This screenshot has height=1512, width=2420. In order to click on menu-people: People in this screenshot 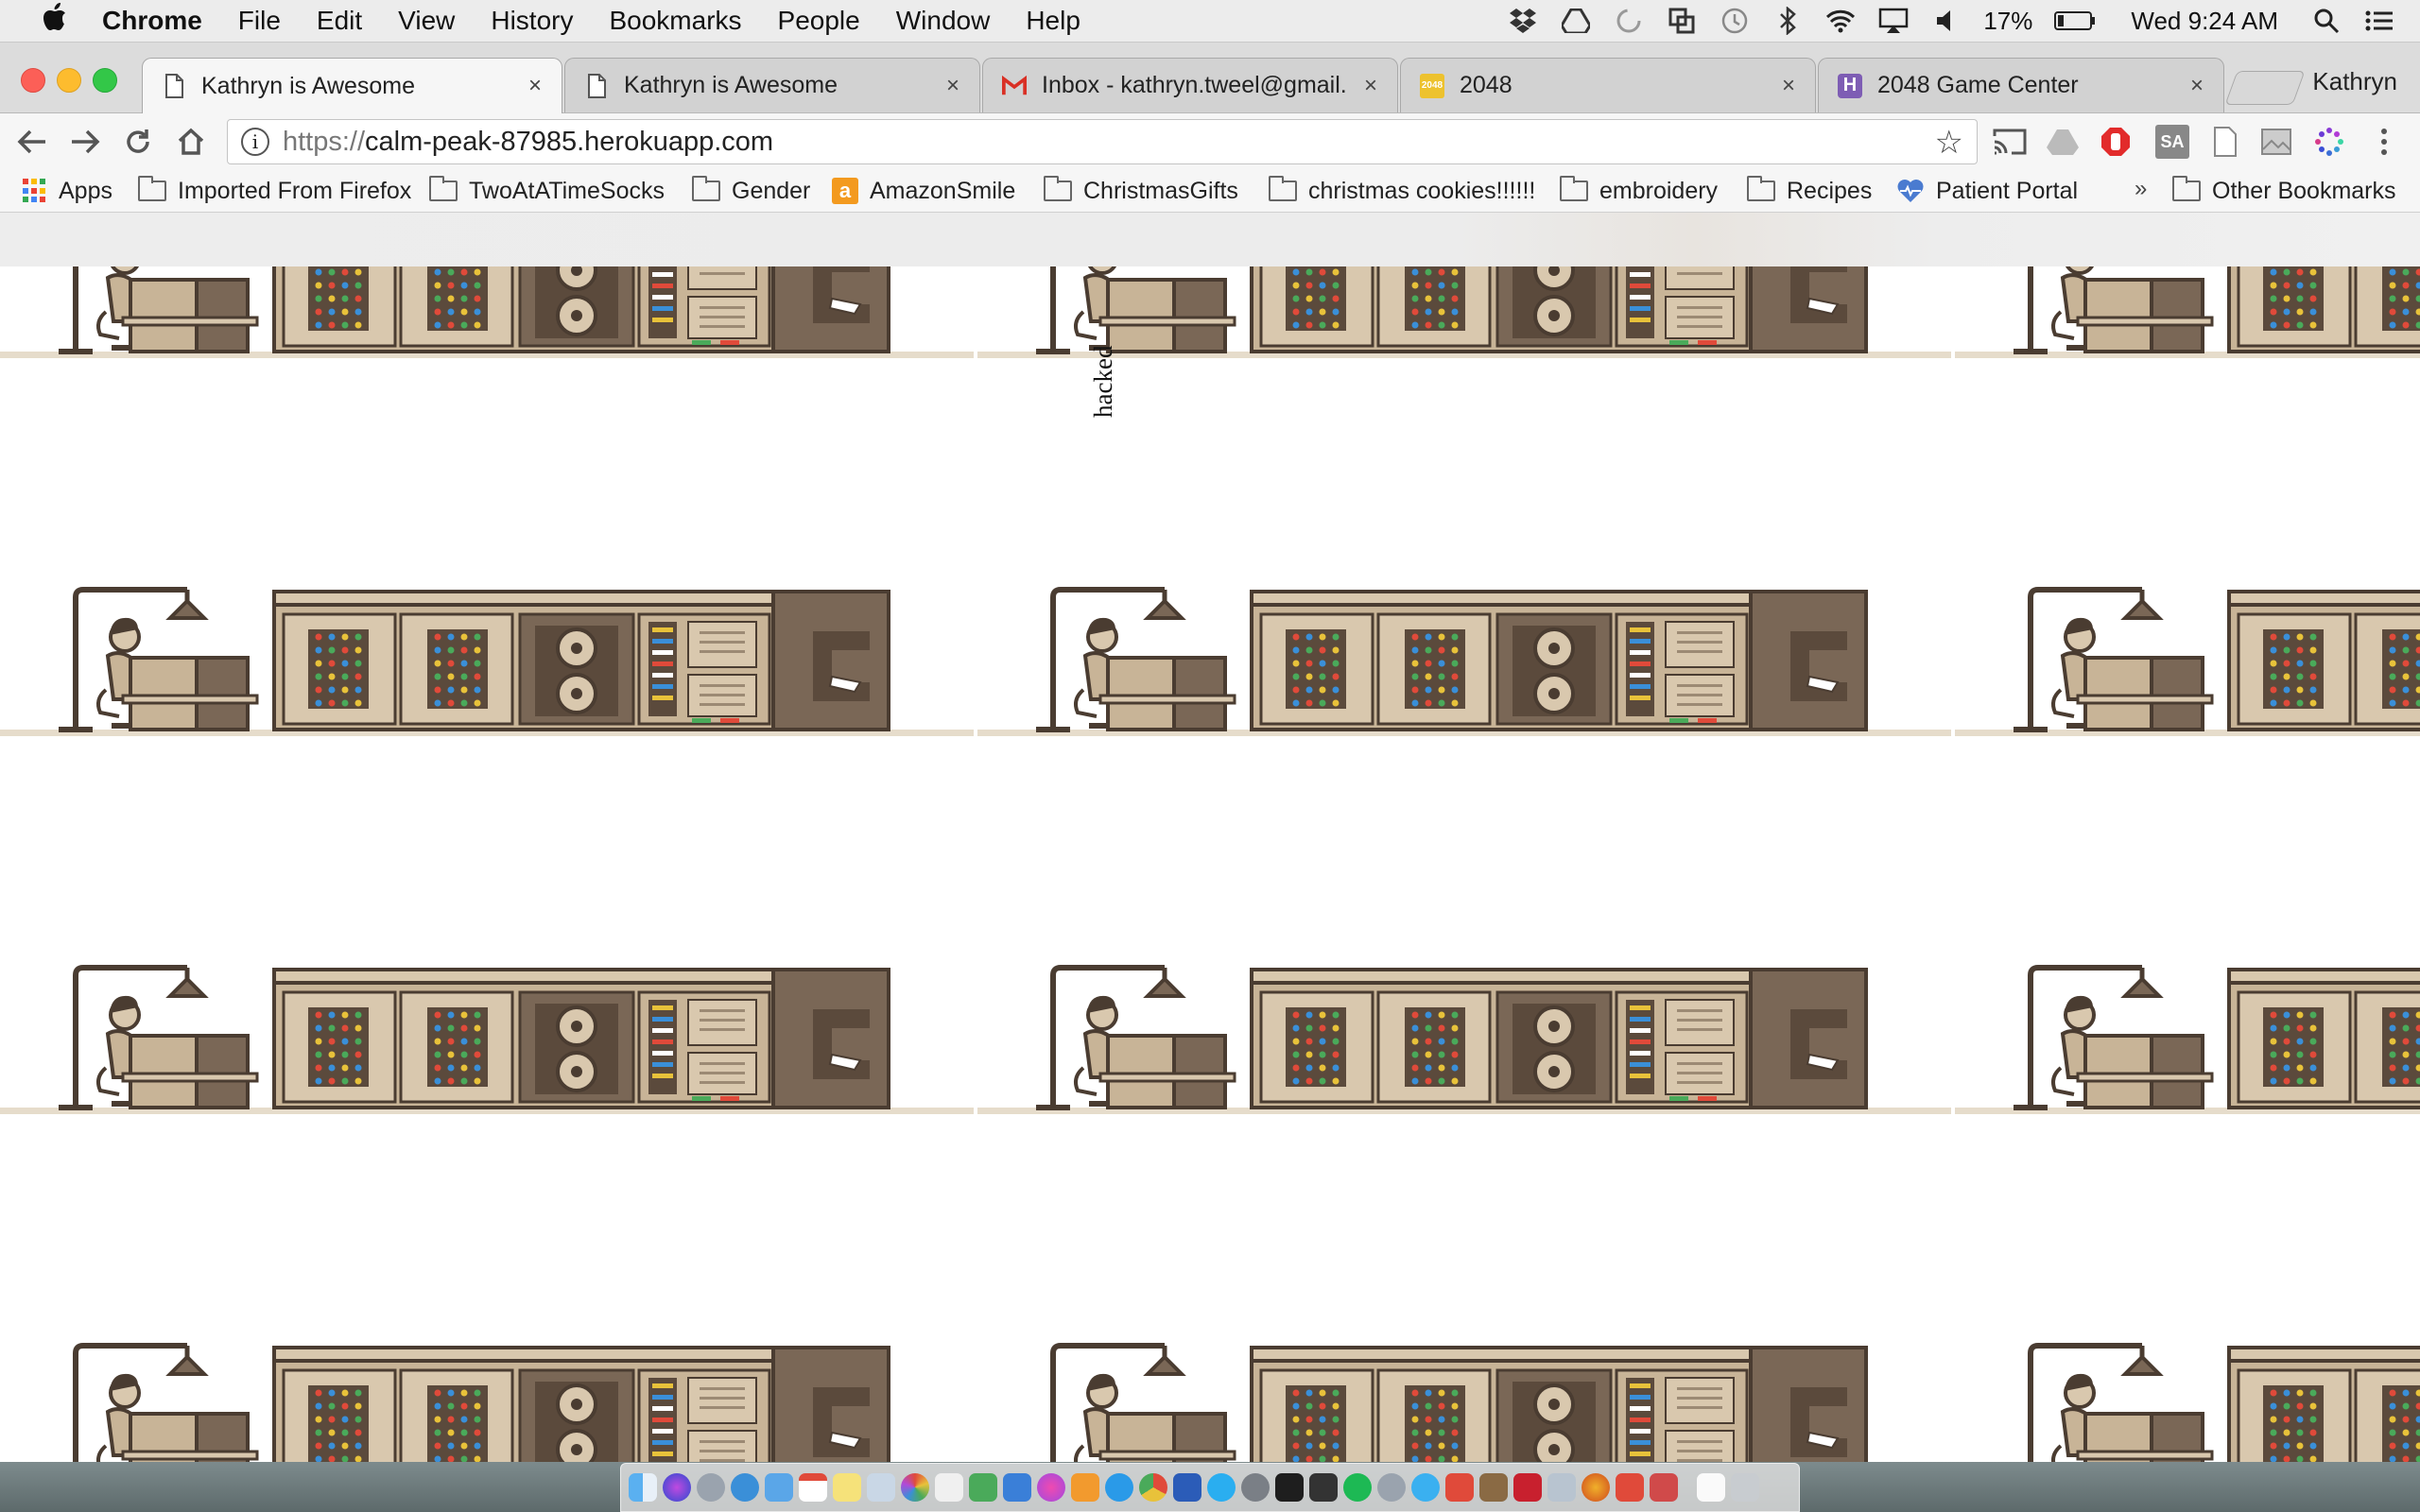, I will do `click(819, 21)`.